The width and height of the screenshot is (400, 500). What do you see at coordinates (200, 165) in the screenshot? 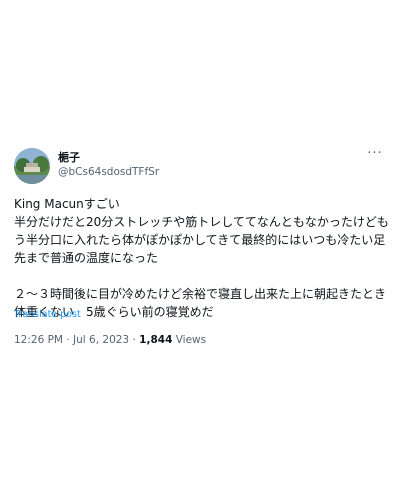
I see `tweet-header: 梔子 @bCs64sdosdTFfSr ···` at bounding box center [200, 165].